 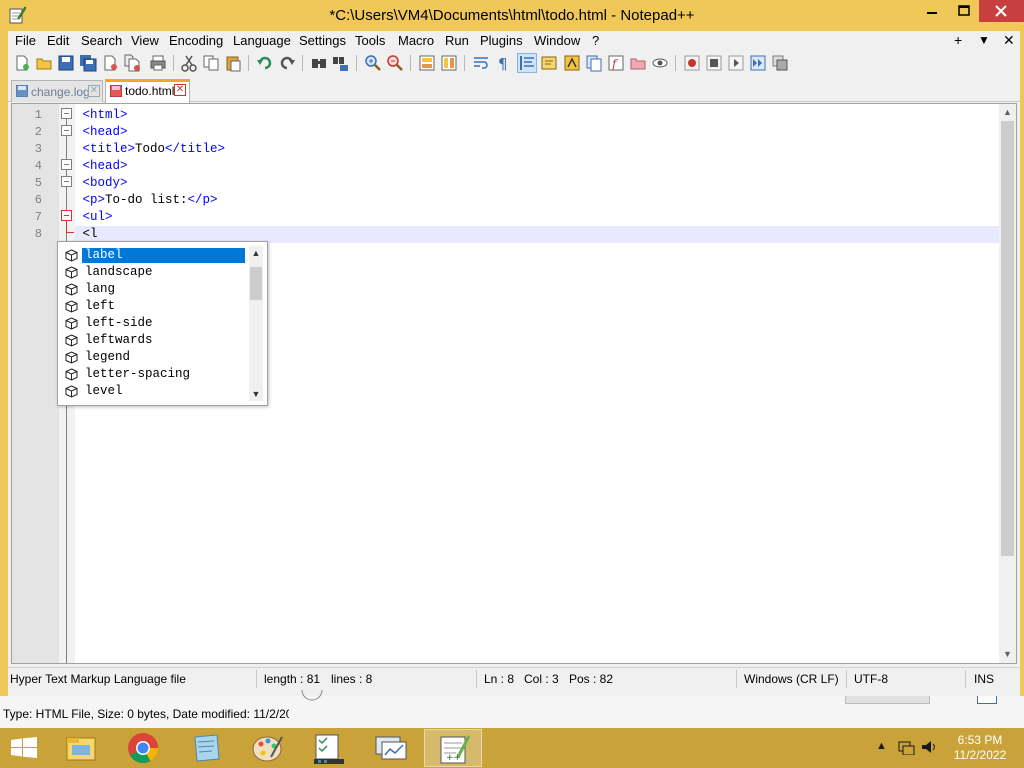 I want to click on show-hidden-icons-button: ▲, so click(x=881, y=746).